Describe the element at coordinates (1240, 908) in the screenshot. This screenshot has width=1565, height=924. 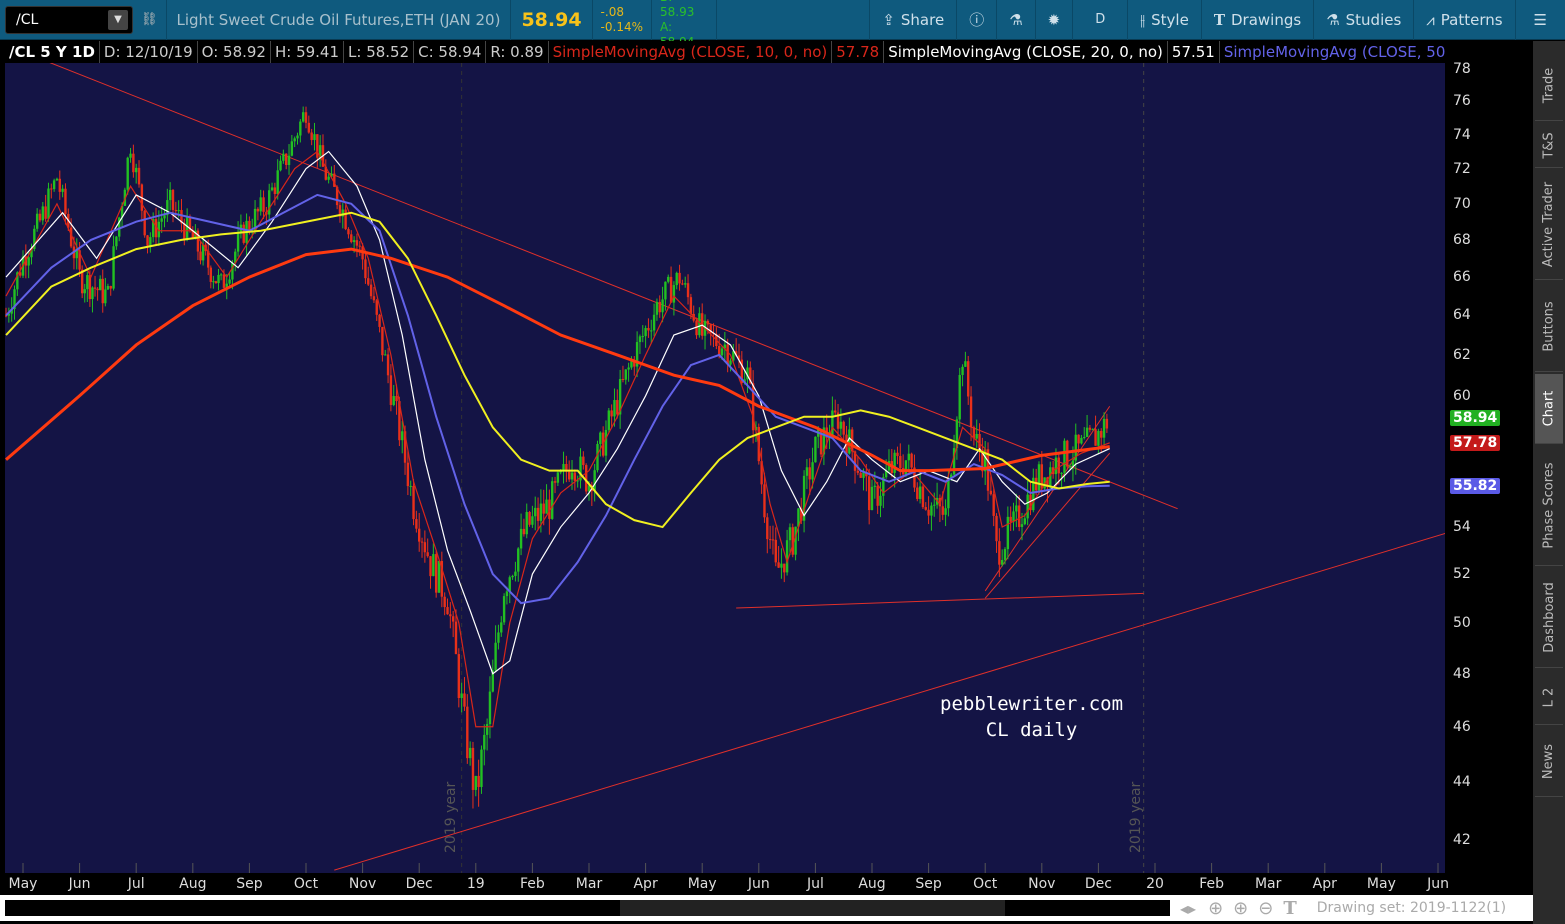
I see `zoom-in-icon: ⊕` at that location.